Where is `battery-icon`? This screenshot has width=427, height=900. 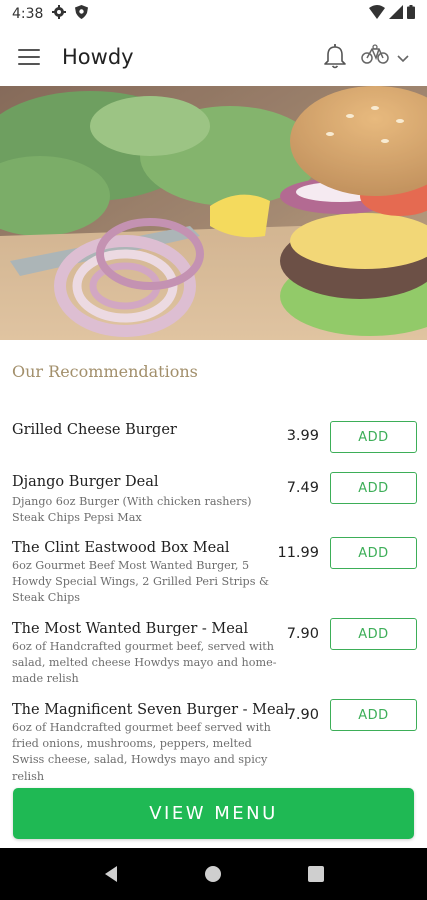
battery-icon is located at coordinates (411, 14).